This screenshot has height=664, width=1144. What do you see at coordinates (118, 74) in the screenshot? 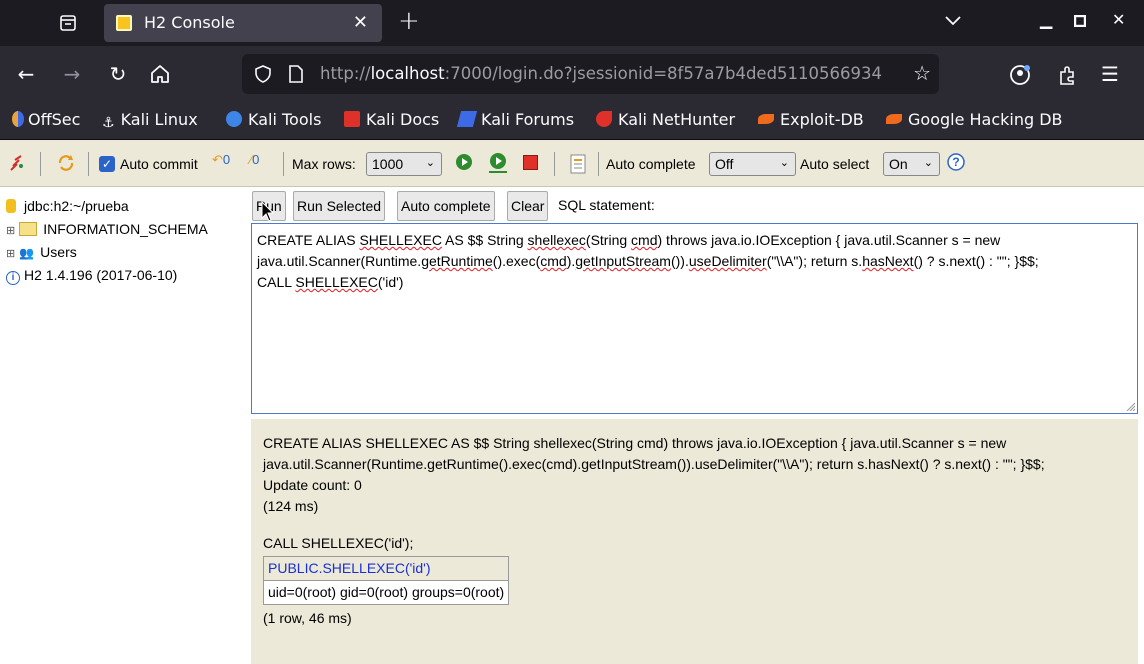
I see `reload-icon: ↻` at bounding box center [118, 74].